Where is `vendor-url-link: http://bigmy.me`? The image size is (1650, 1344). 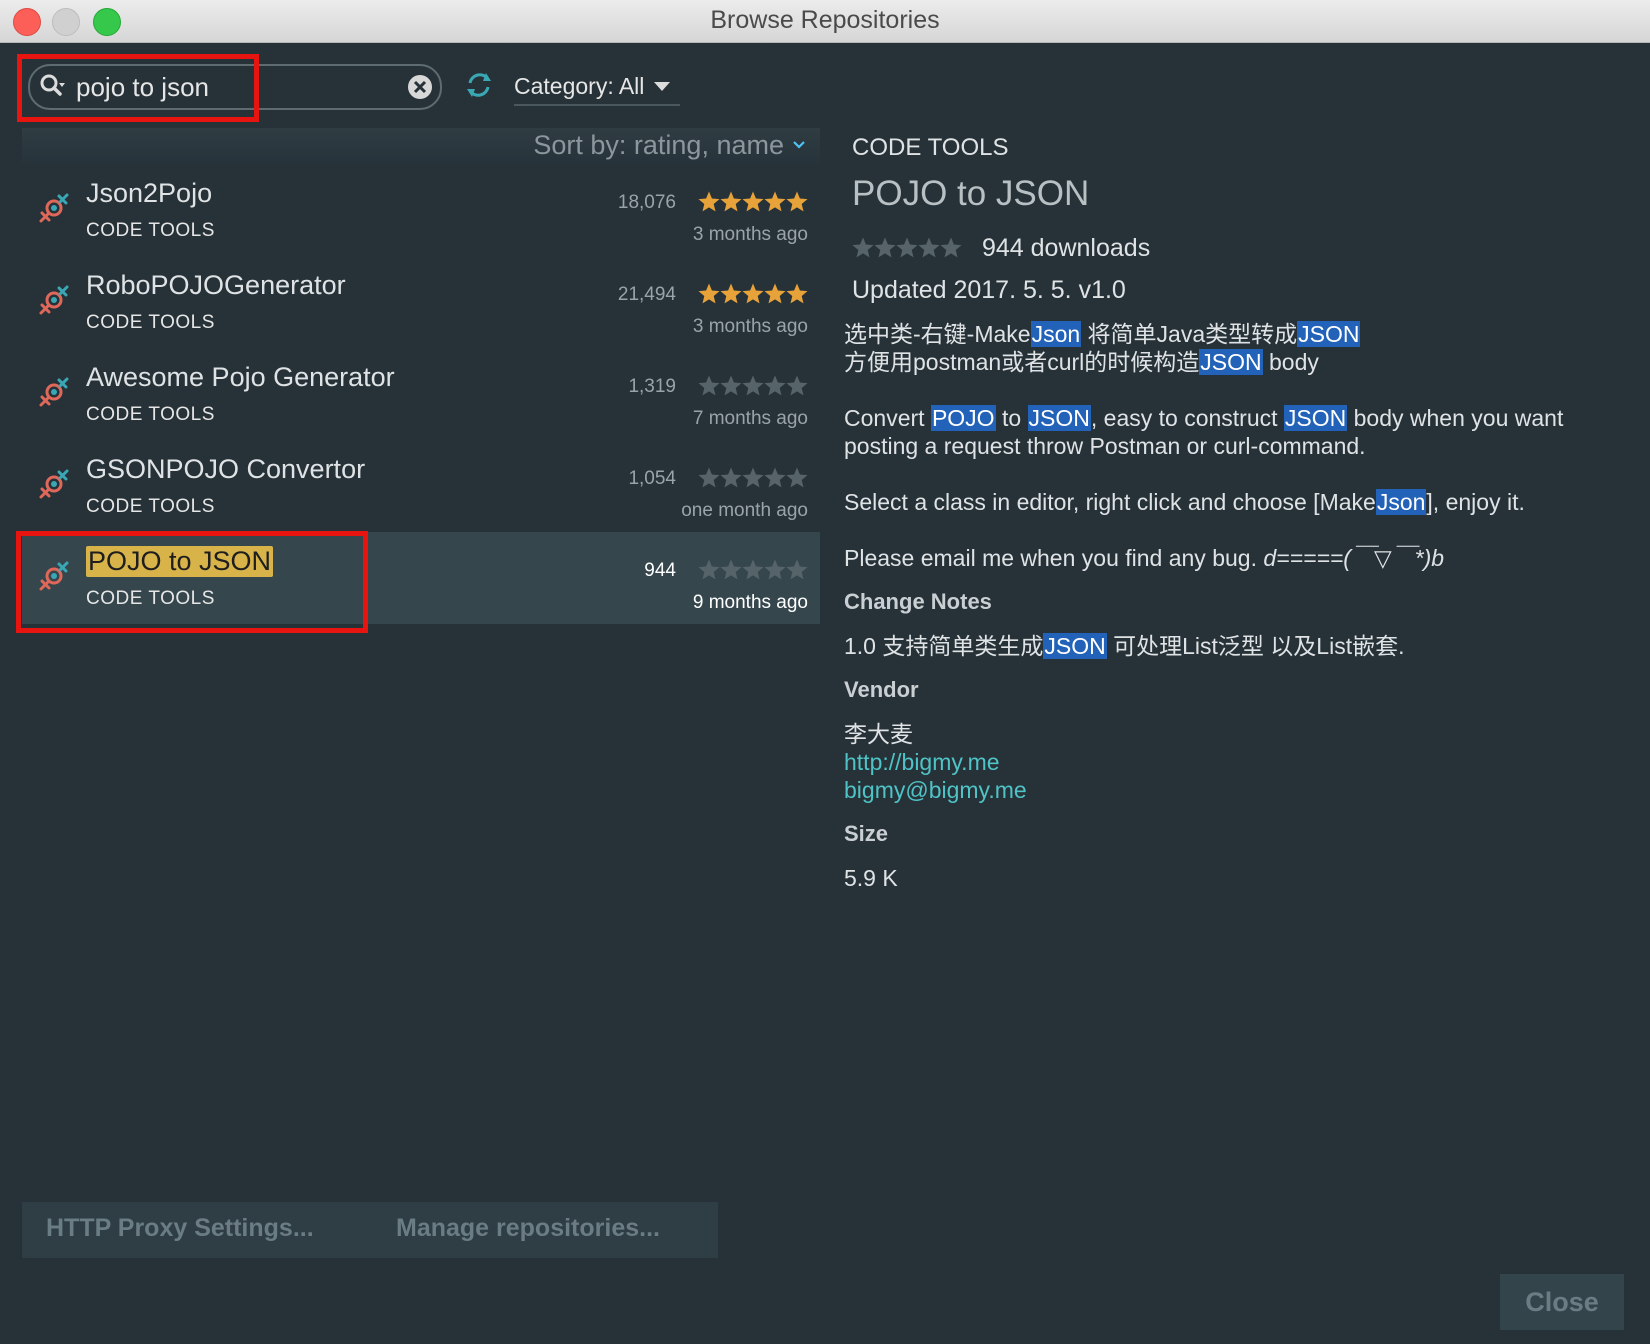 vendor-url-link: http://bigmy.me is located at coordinates (922, 762).